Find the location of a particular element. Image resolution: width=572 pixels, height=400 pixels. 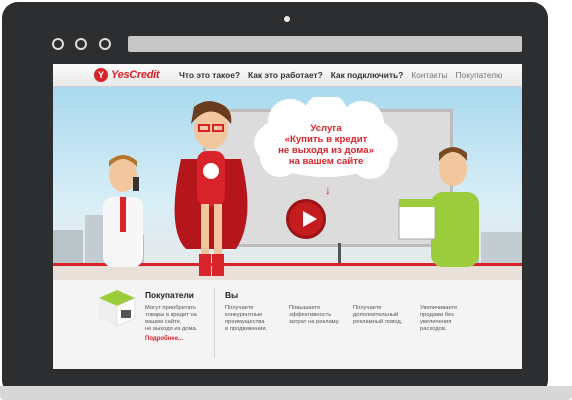

you-col1-line1: Получаете is located at coordinates (239, 308).